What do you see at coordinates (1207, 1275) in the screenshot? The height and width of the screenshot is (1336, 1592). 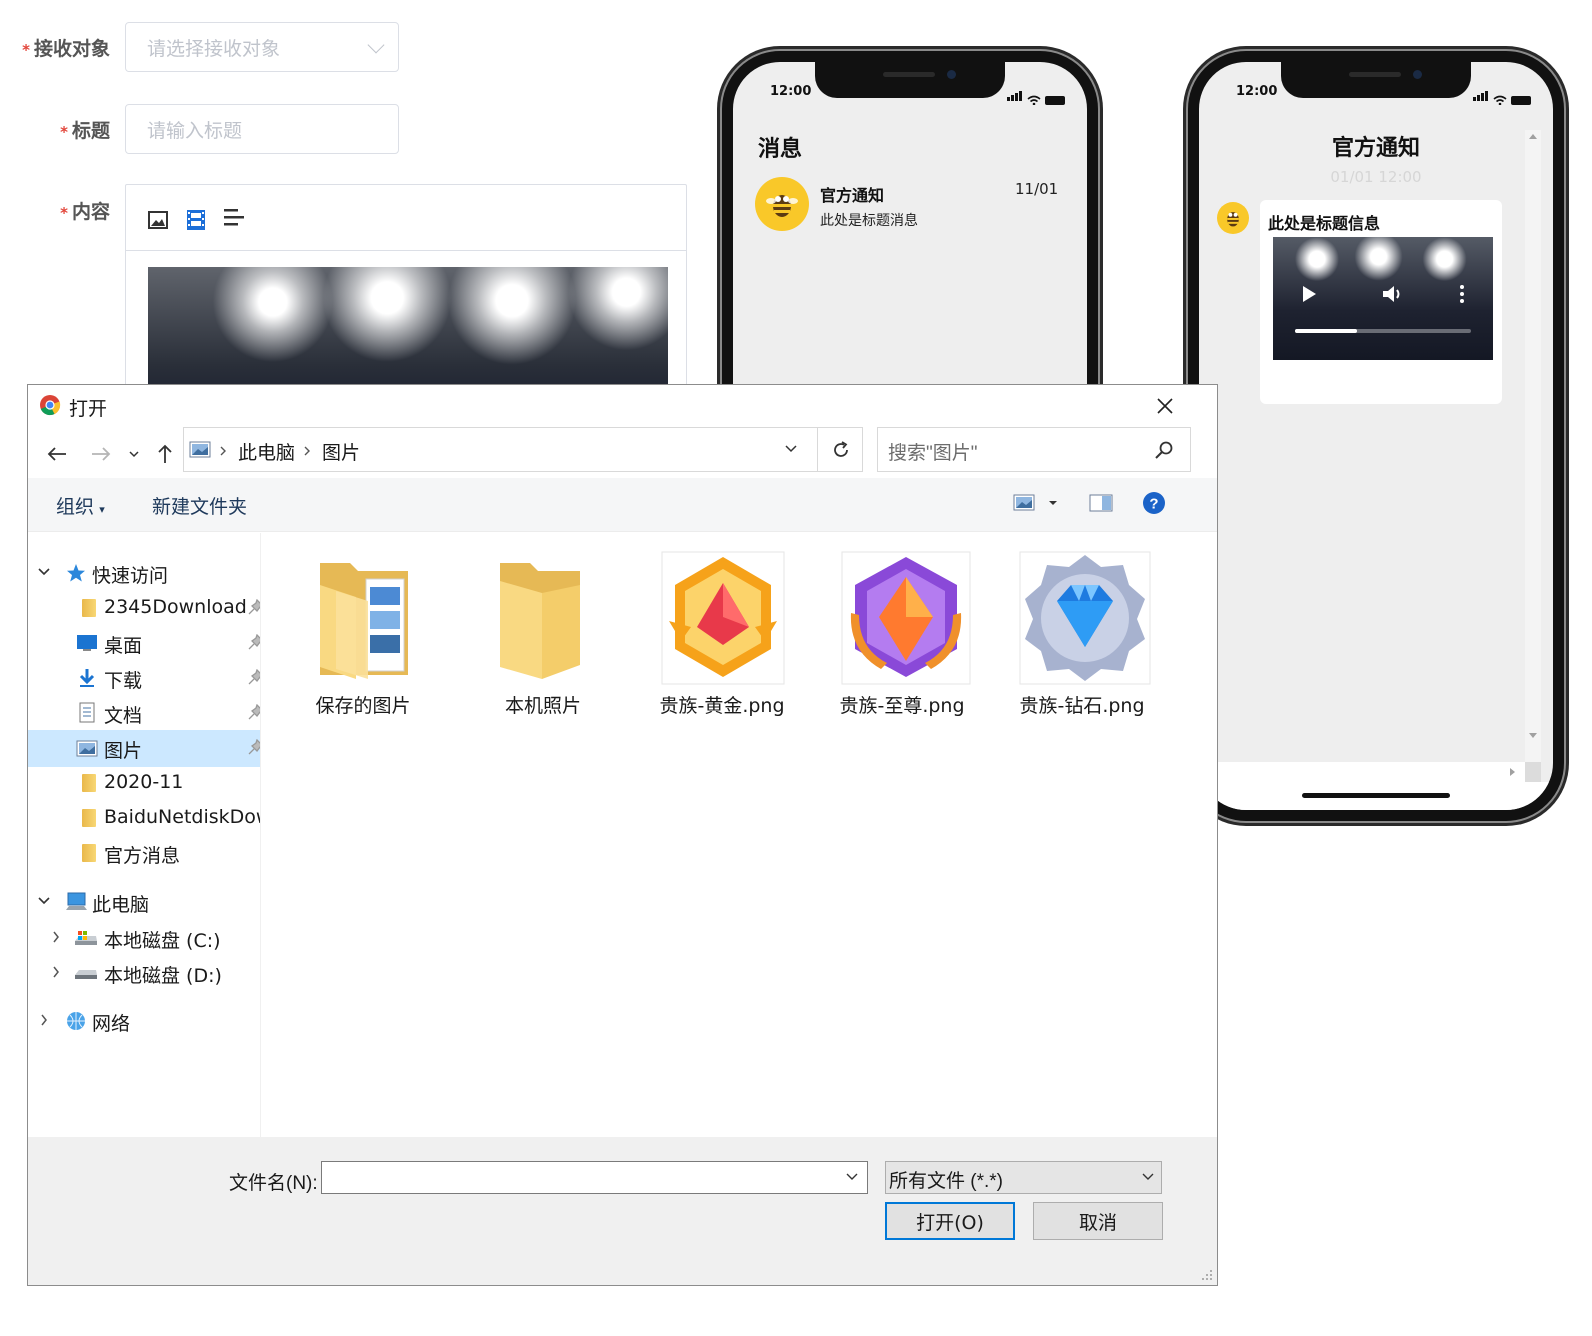 I see `resize-grip-icon` at bounding box center [1207, 1275].